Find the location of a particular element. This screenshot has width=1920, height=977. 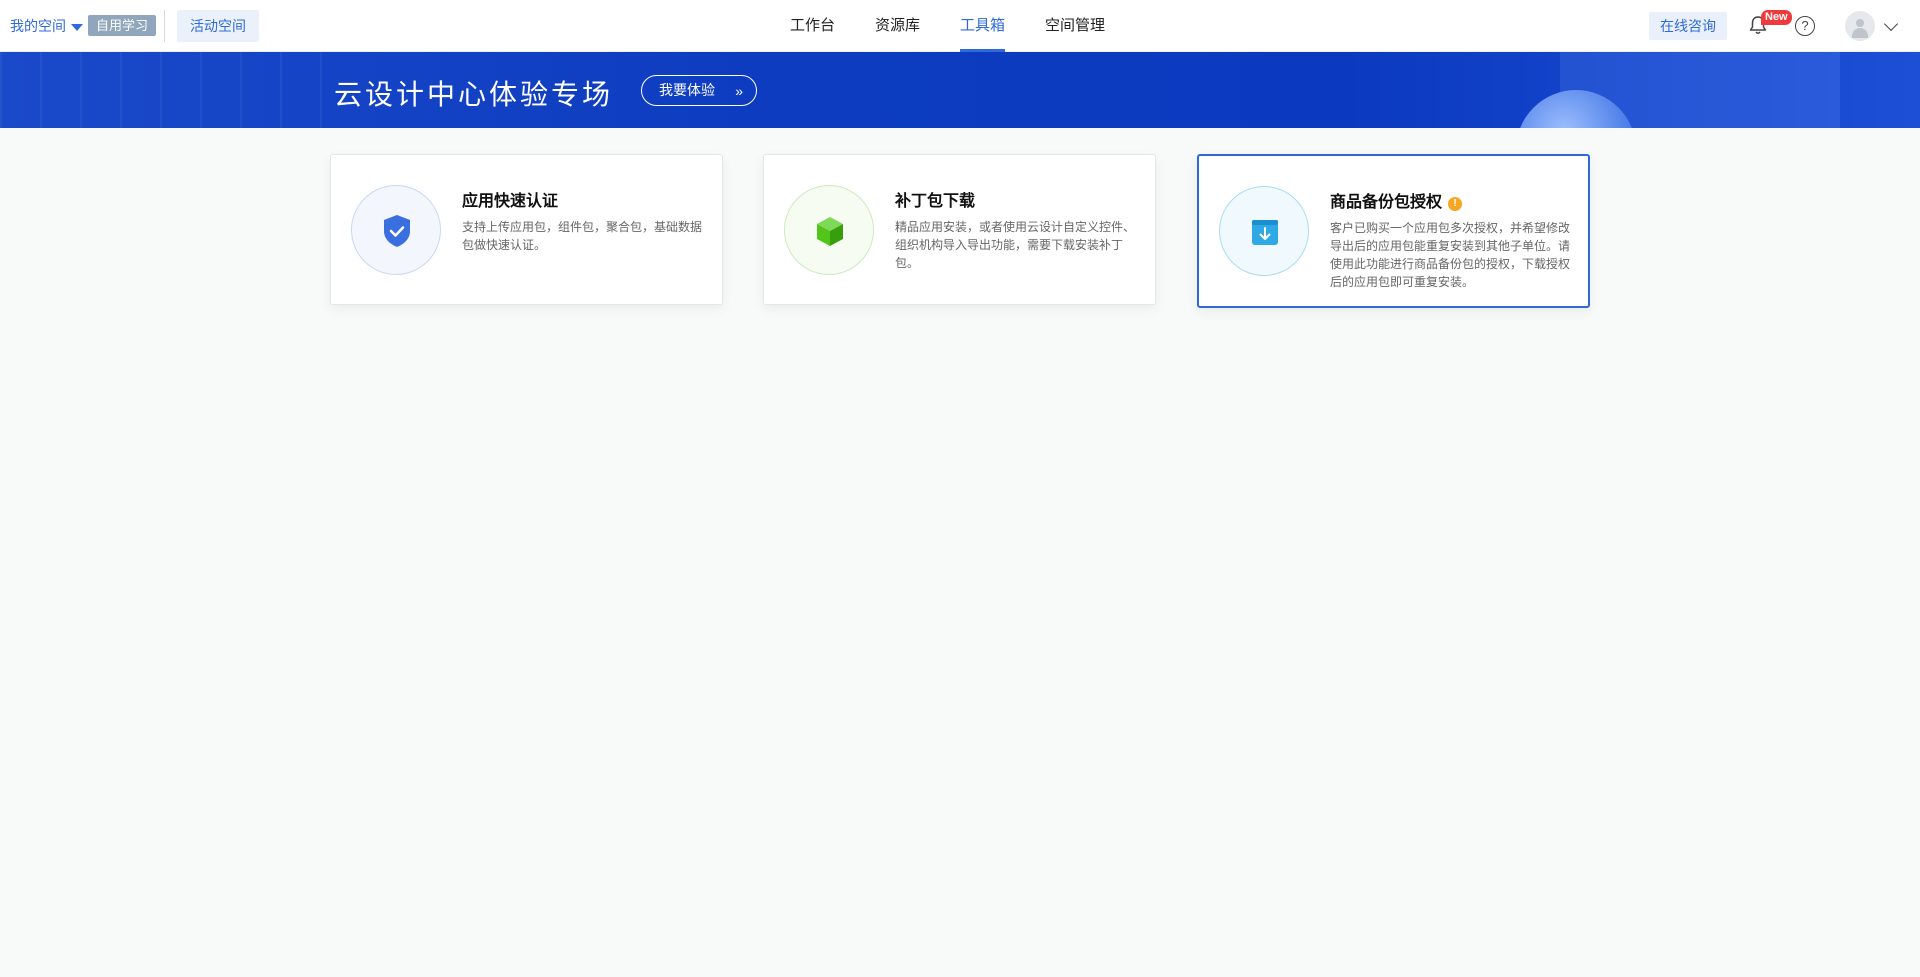

main-nav: 工作台 资源库 工具箱 空间管理 is located at coordinates (967, 26).